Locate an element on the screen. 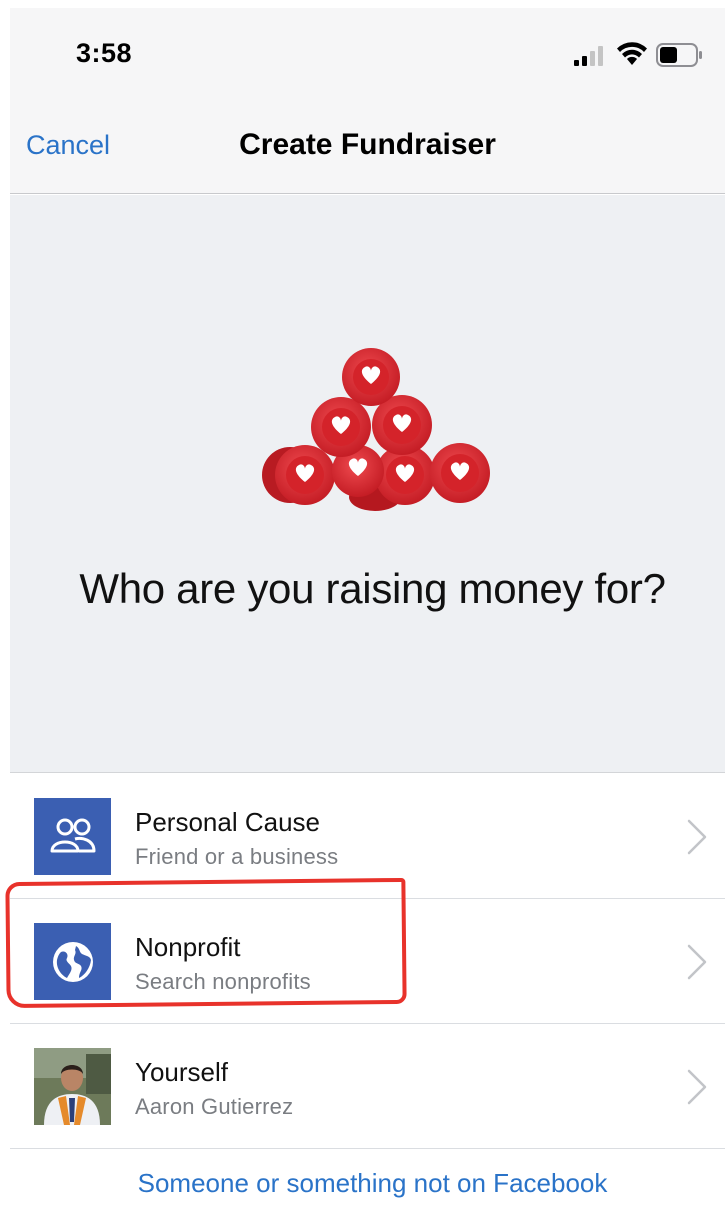 This screenshot has height=1211, width=725. profile-photo is located at coordinates (72, 1086).